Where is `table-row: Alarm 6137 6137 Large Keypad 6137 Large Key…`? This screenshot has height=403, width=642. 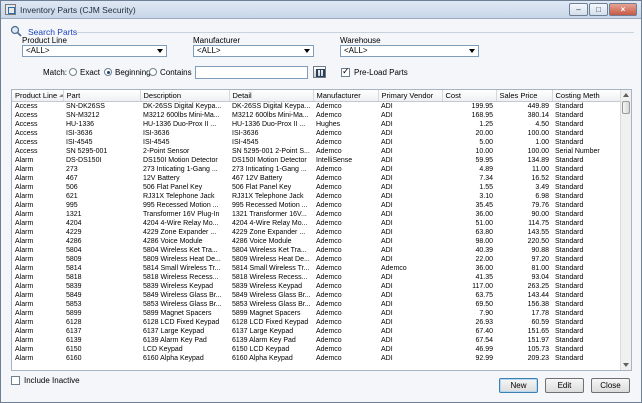
table-row: Alarm 6137 6137 Large Keypad 6137 Large Key… is located at coordinates (316, 331).